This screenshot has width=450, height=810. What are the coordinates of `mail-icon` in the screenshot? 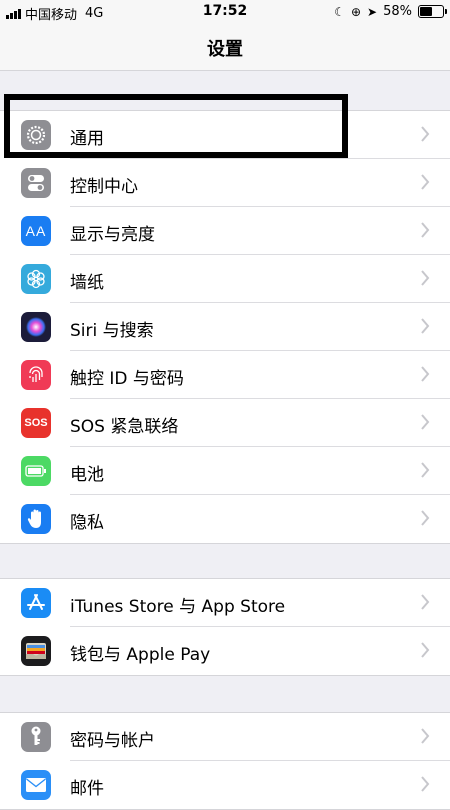 It's located at (36, 785).